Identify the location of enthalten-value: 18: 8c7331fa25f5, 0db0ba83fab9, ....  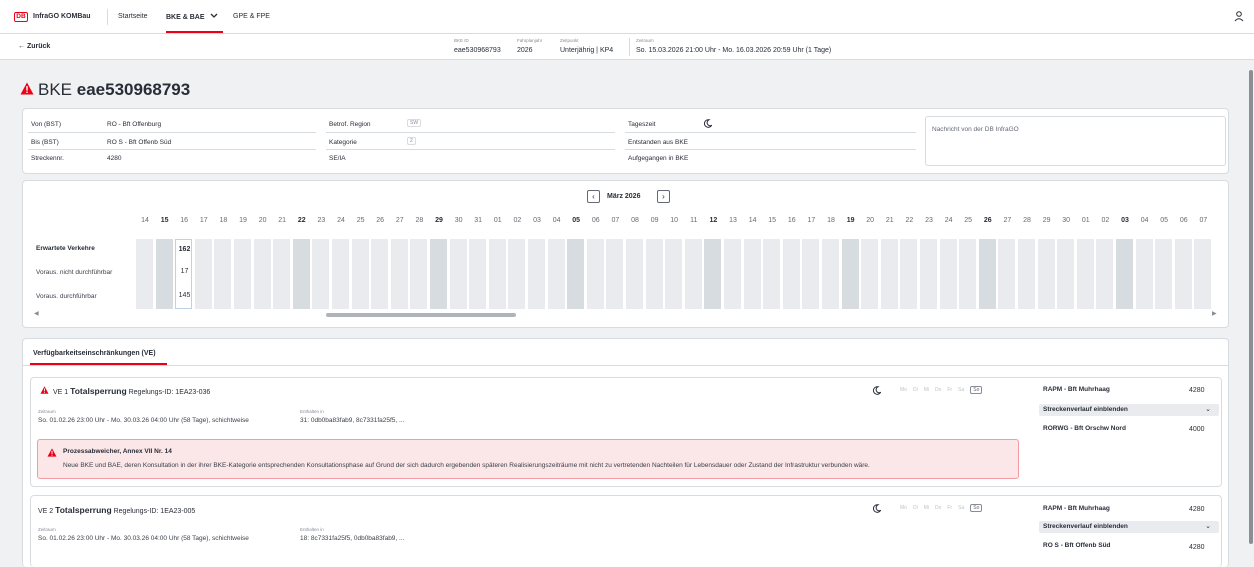
(352, 538).